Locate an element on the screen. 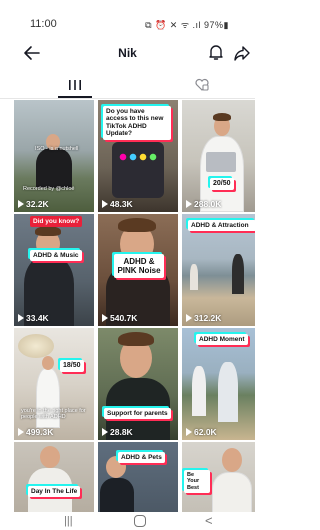  home-button is located at coordinates (140, 521).